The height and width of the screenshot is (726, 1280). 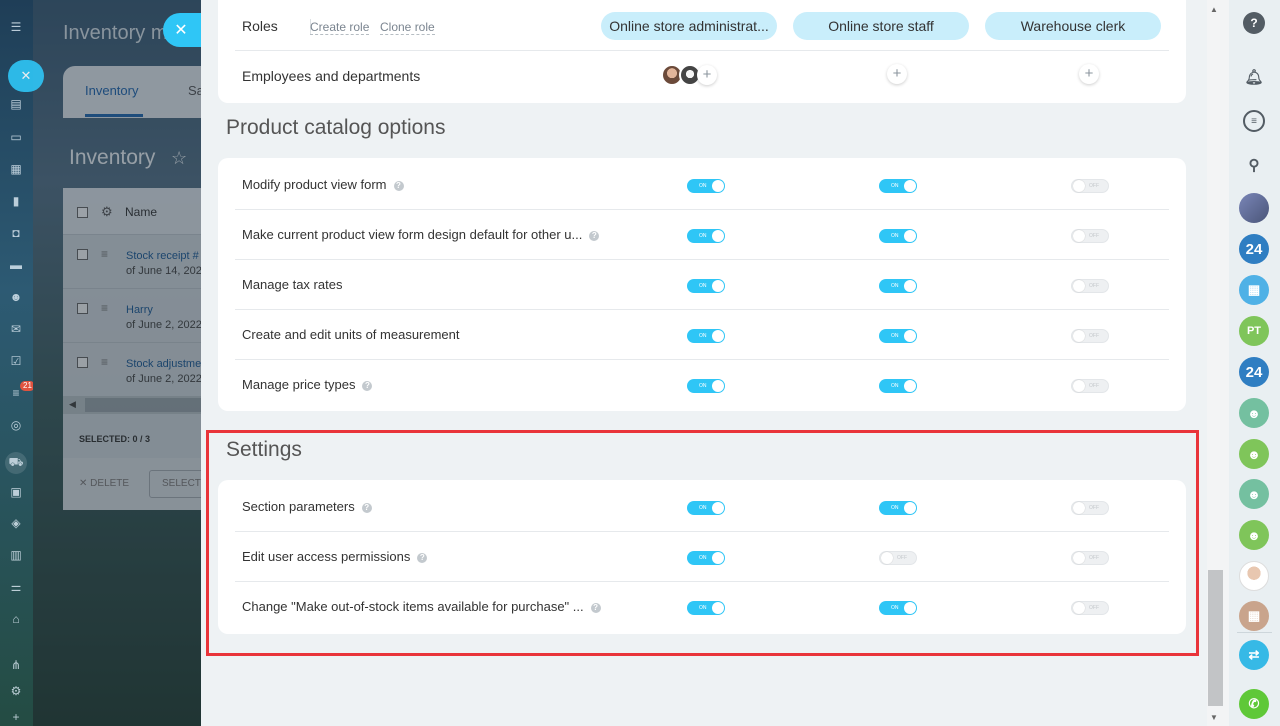 I want to click on create-role-link: Create role, so click(x=340, y=28).